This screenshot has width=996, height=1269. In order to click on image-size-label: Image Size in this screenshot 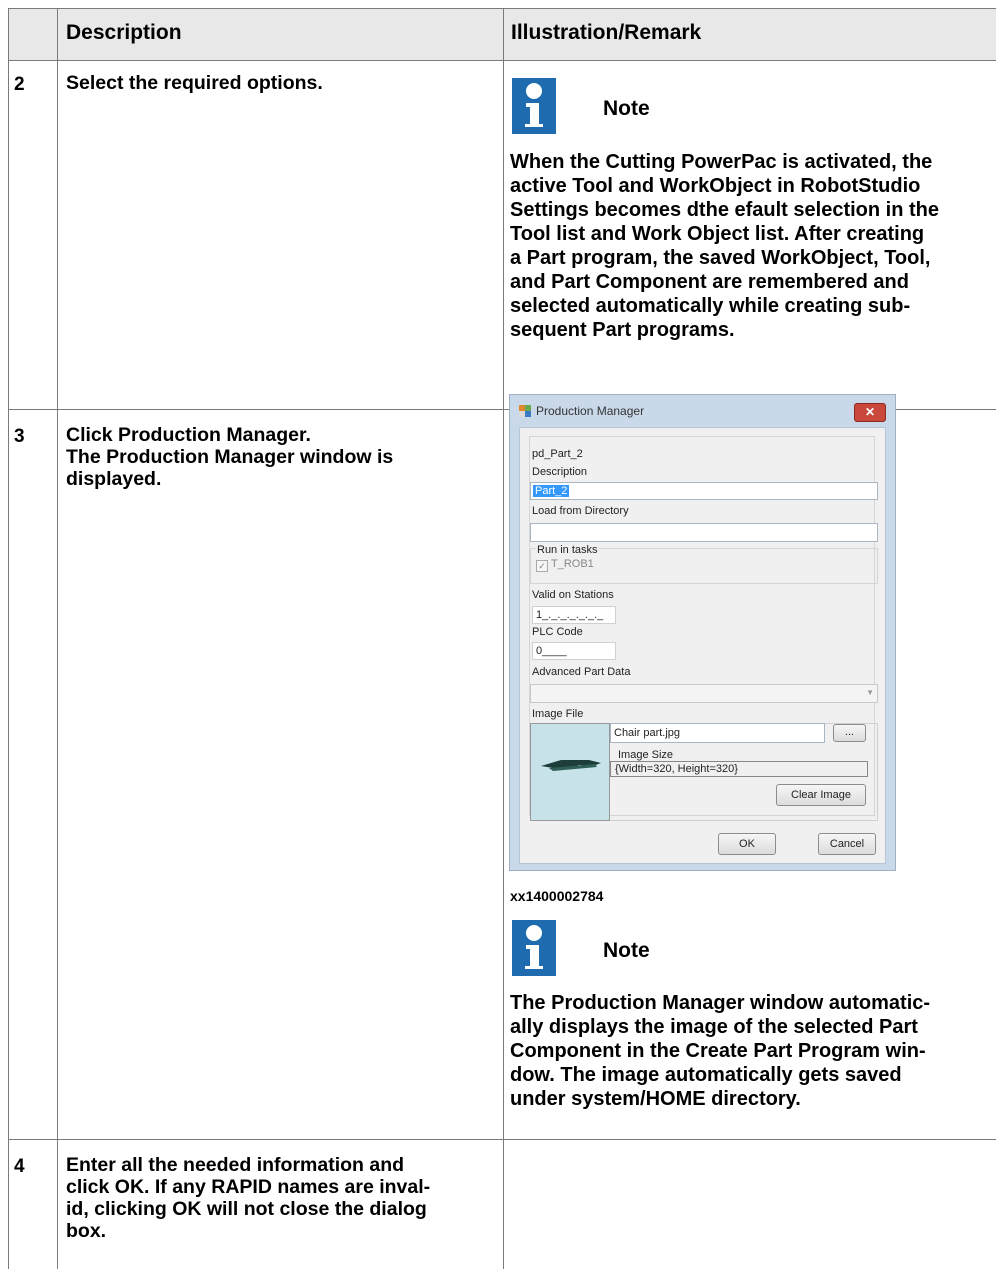, I will do `click(646, 755)`.